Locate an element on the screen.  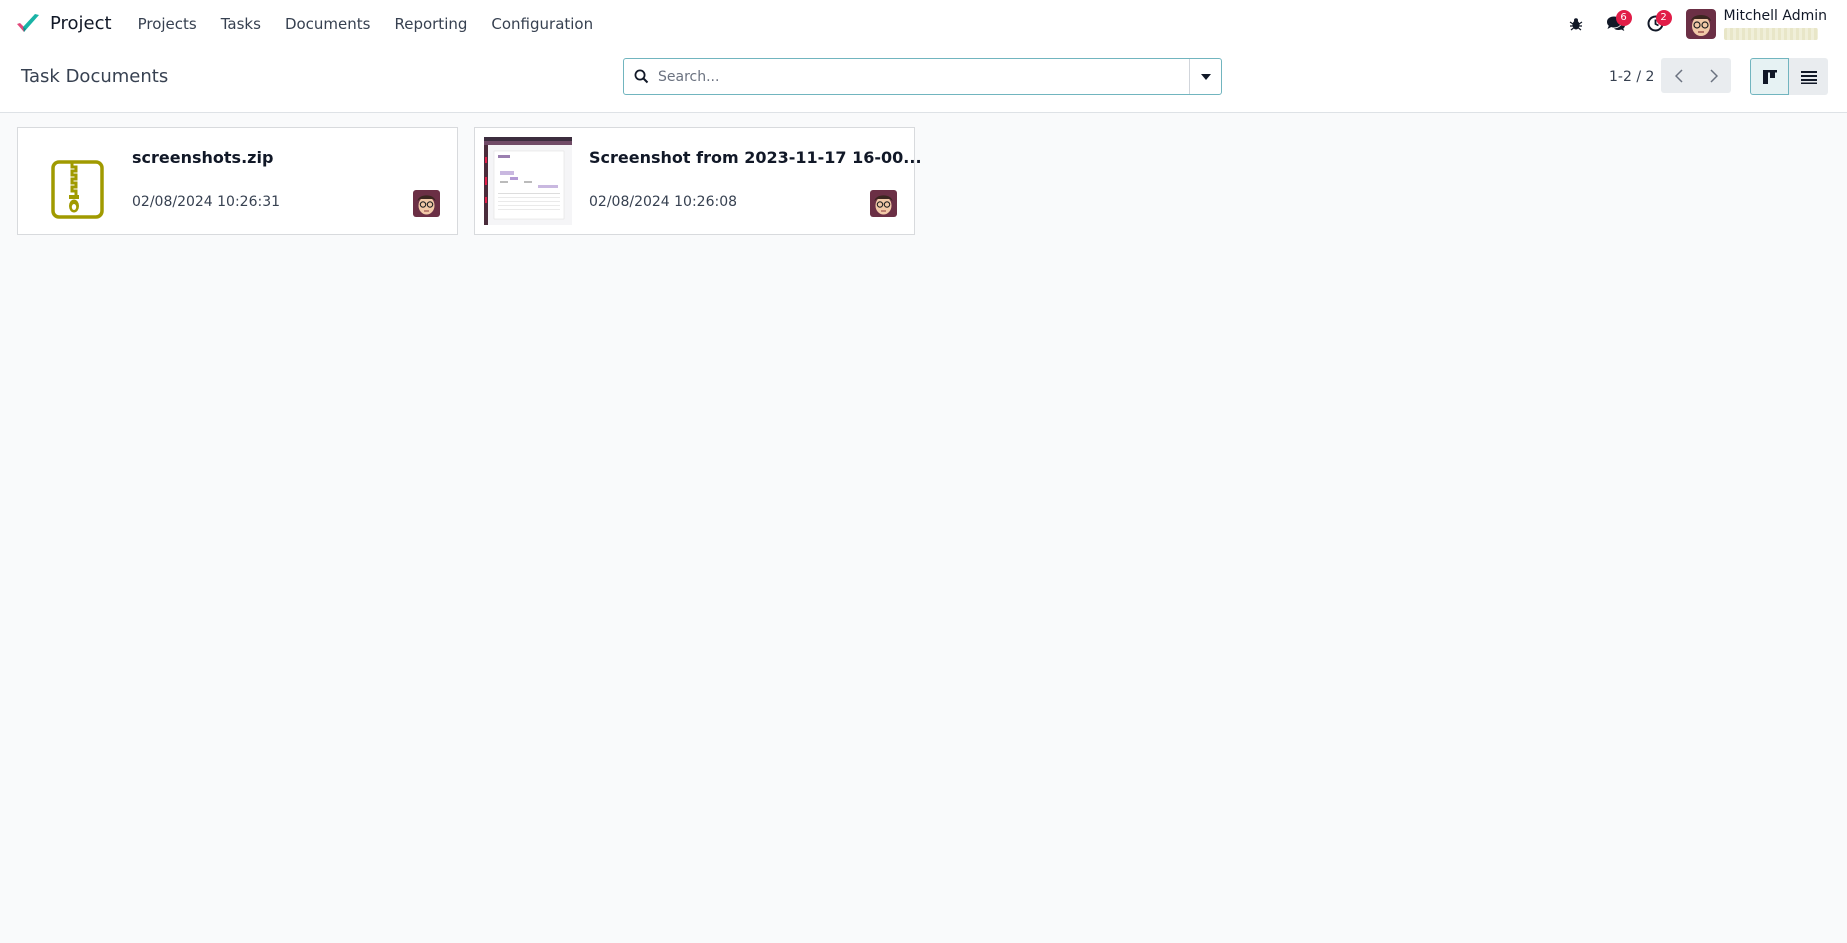
search-bar is located at coordinates (922, 76).